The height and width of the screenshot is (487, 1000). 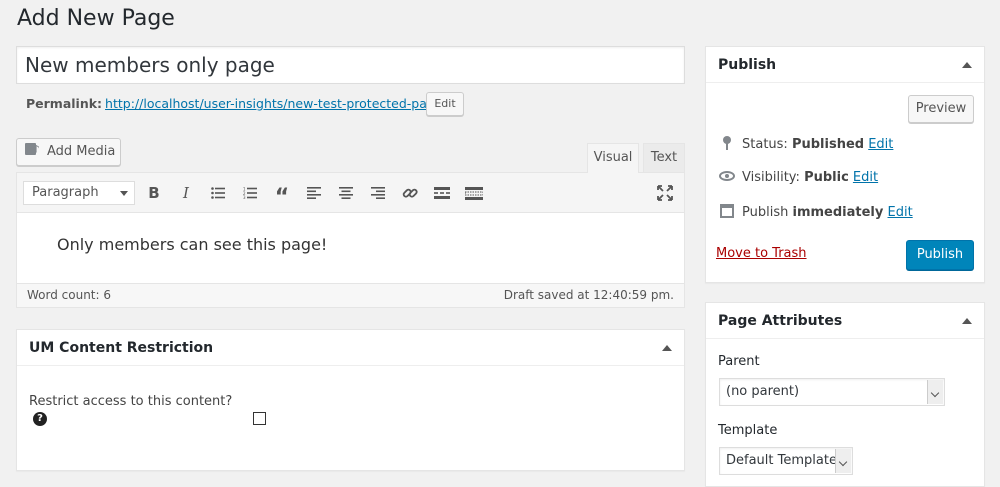 I want to click on media-icon, so click(x=33, y=150).